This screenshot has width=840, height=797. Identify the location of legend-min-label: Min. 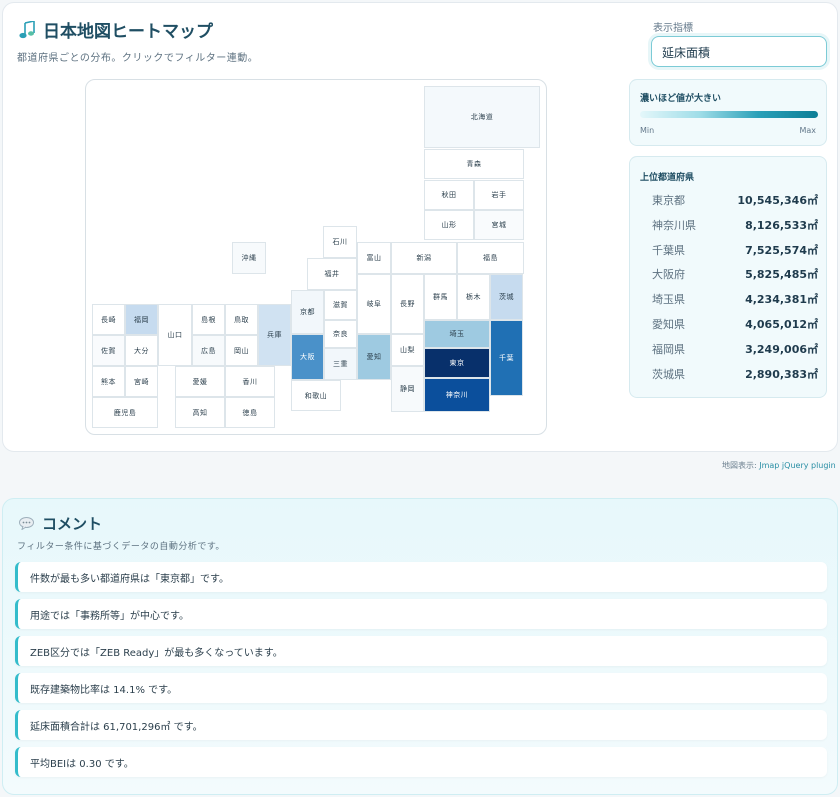
(647, 130).